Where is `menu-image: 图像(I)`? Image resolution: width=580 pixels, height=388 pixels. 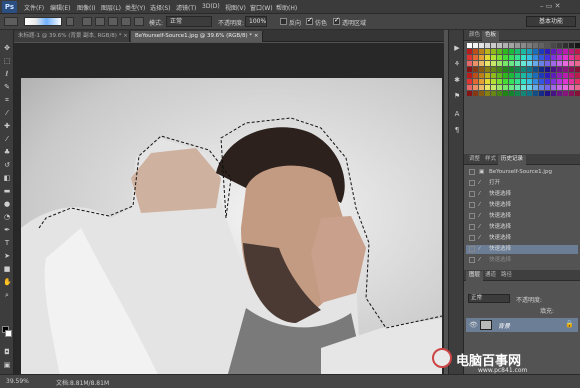
menu-image: 图像(I) is located at coordinates (86, 7).